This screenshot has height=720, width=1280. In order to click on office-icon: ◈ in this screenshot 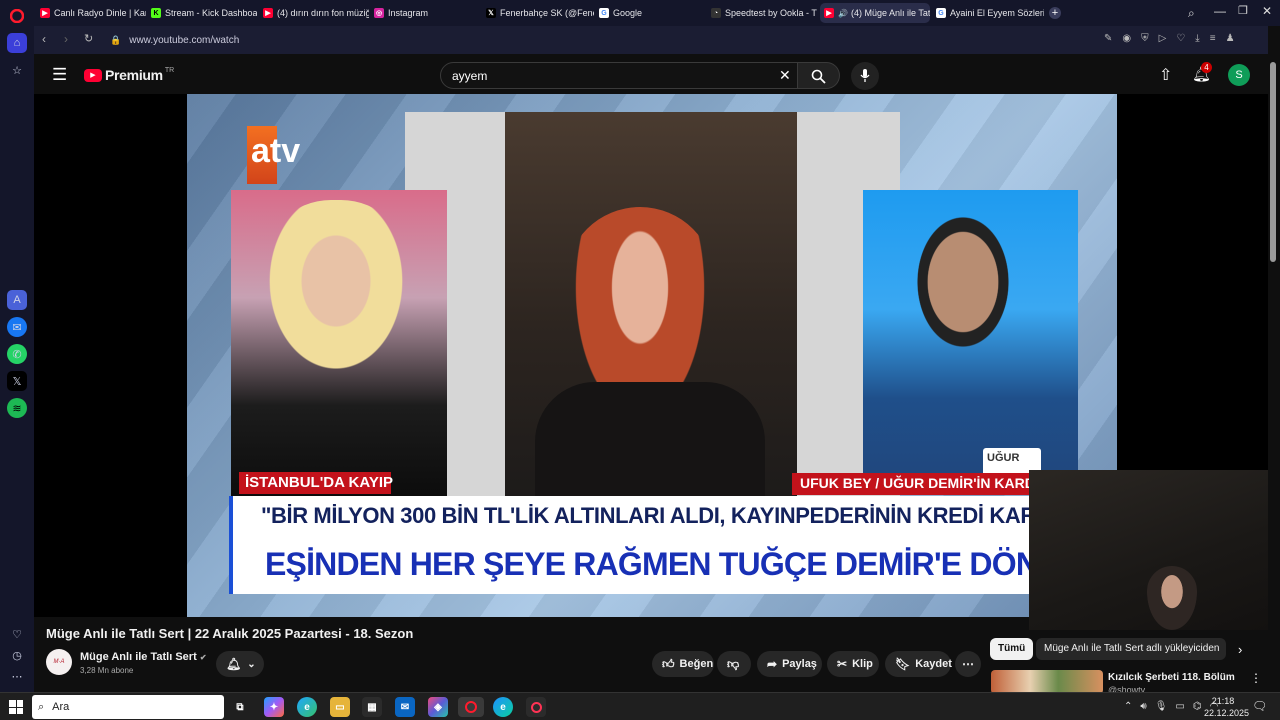, I will do `click(438, 707)`.